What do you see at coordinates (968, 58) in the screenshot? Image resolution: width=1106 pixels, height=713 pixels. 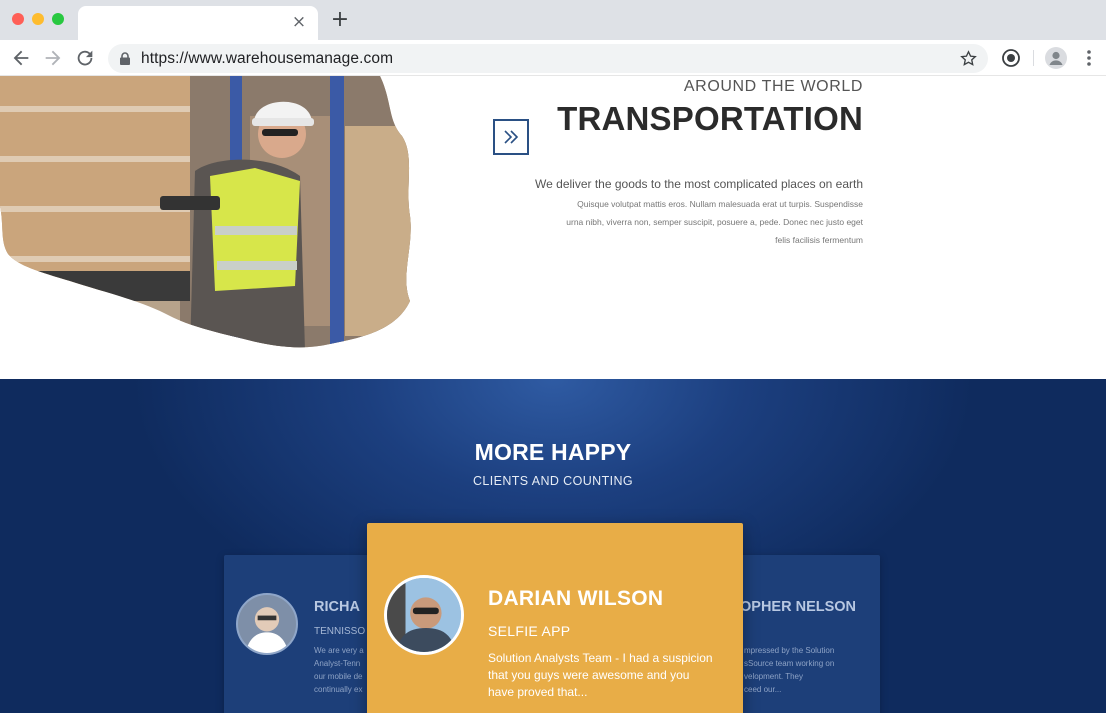 I see `bookmark-star-icon` at bounding box center [968, 58].